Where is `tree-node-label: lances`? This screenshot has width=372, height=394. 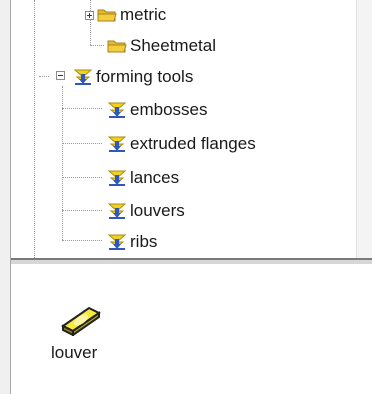
tree-node-label: lances is located at coordinates (155, 177).